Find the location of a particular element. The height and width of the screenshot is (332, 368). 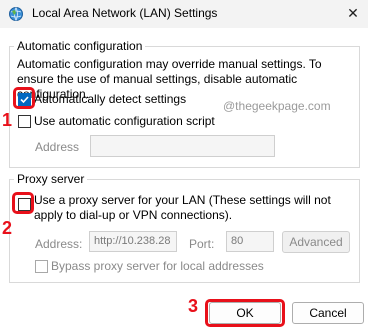

bypass-local-label: Bypass proxy server for local addresses is located at coordinates (157, 266).